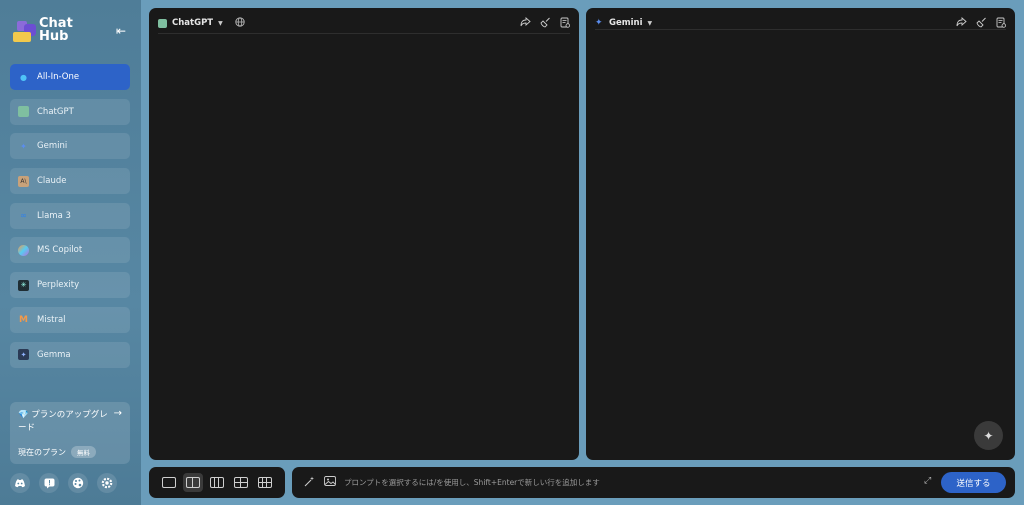 The height and width of the screenshot is (505, 1024). I want to click on copilot-icon, so click(23, 250).